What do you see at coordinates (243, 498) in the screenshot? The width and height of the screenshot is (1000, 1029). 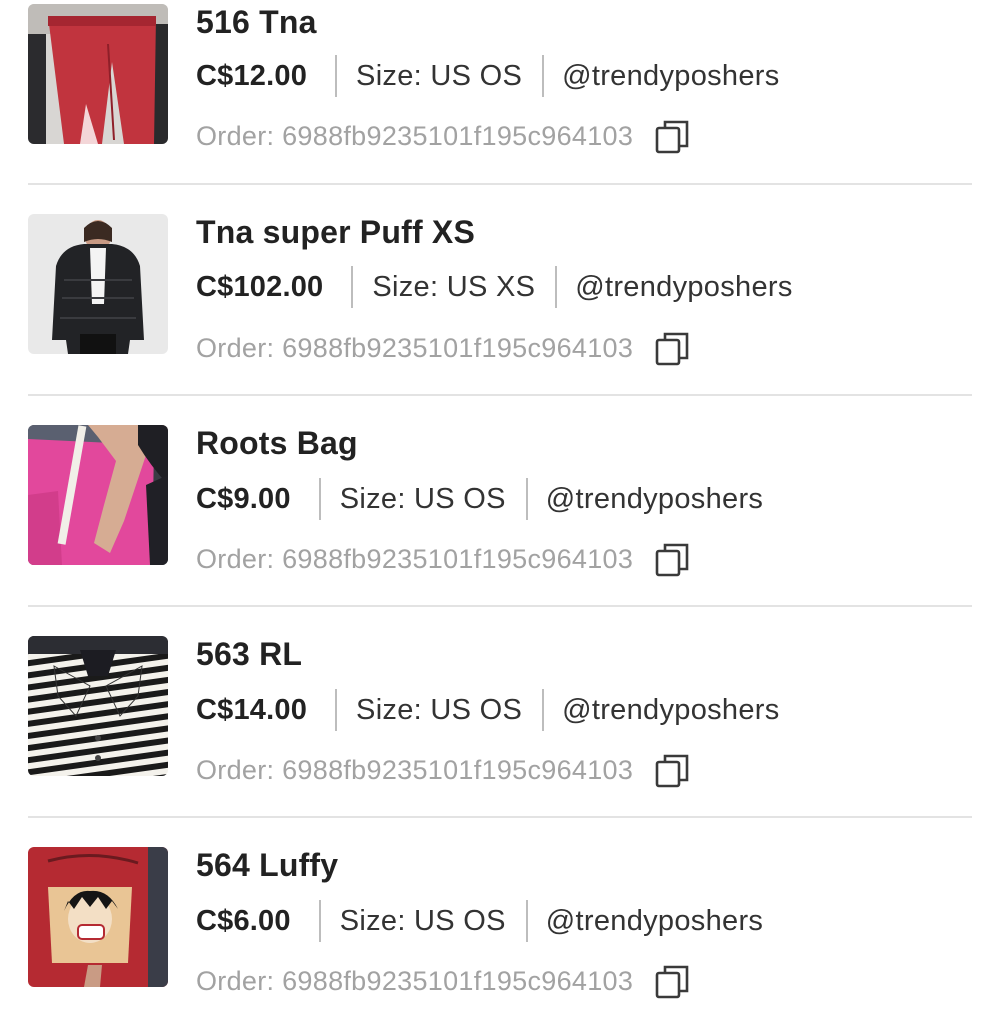 I see `item-price: C$9.00` at bounding box center [243, 498].